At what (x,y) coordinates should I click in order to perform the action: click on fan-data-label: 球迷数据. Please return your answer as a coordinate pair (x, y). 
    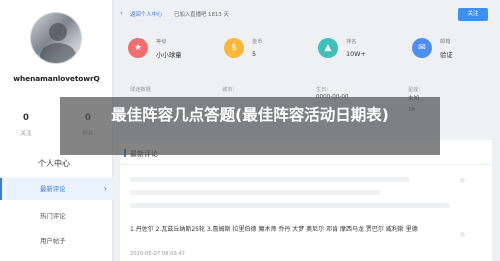
    Looking at the image, I should click on (140, 90).